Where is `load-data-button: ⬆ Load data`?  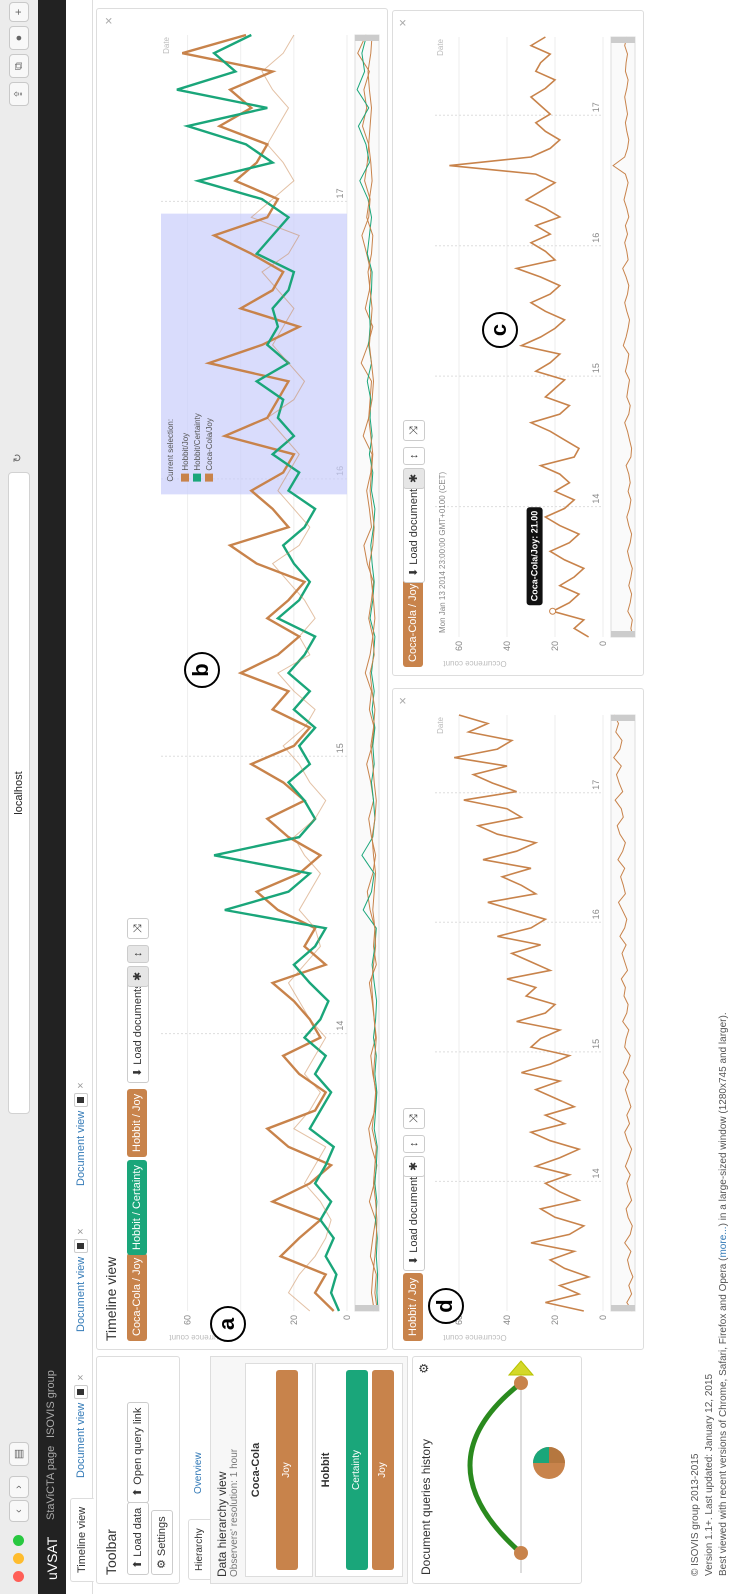
load-data-button: ⬆ Load data is located at coordinates (138, 1538).